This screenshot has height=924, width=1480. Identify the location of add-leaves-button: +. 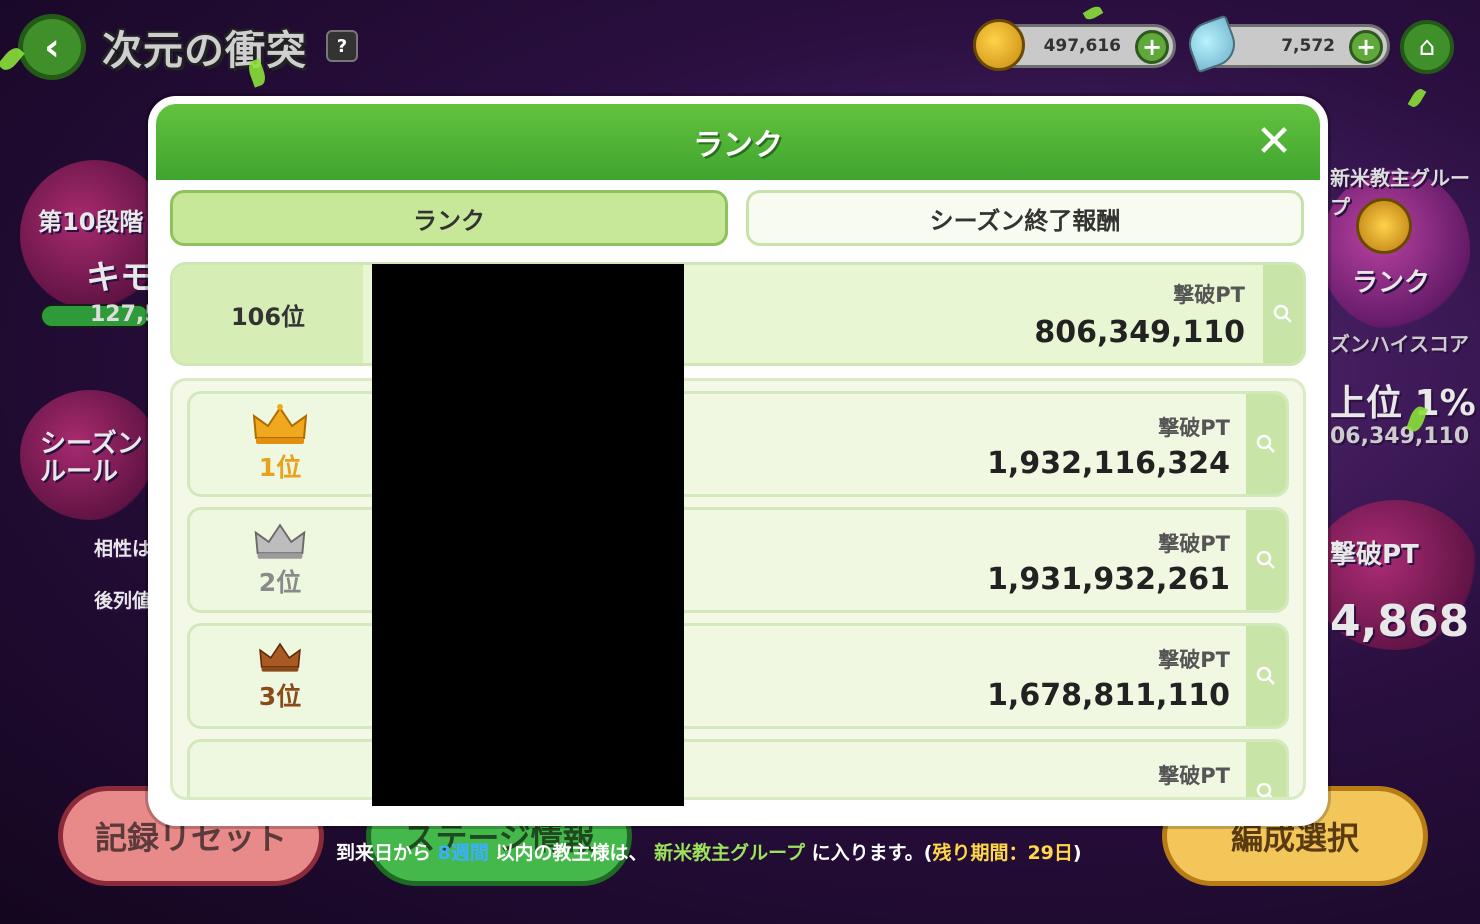
(1366, 47).